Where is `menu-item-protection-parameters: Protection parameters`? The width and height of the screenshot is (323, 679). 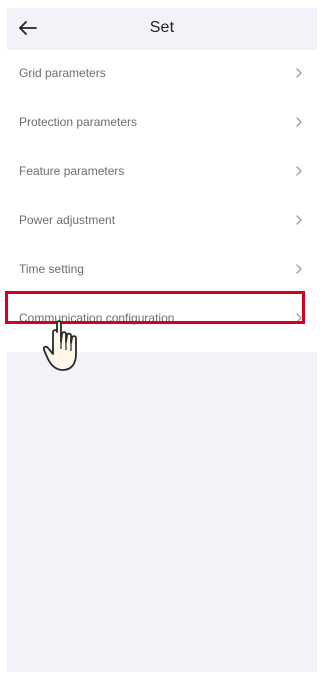 menu-item-protection-parameters: Protection parameters is located at coordinates (162, 123).